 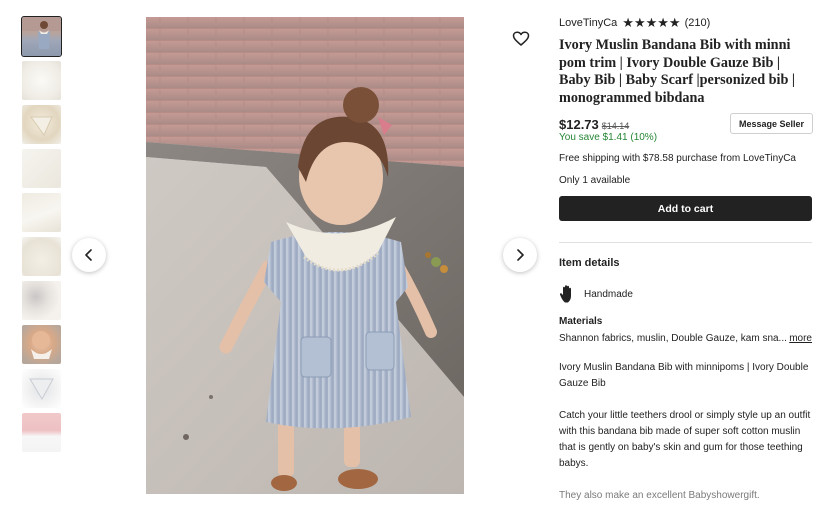 I want to click on thumbnail-baby-image, so click(x=41, y=345).